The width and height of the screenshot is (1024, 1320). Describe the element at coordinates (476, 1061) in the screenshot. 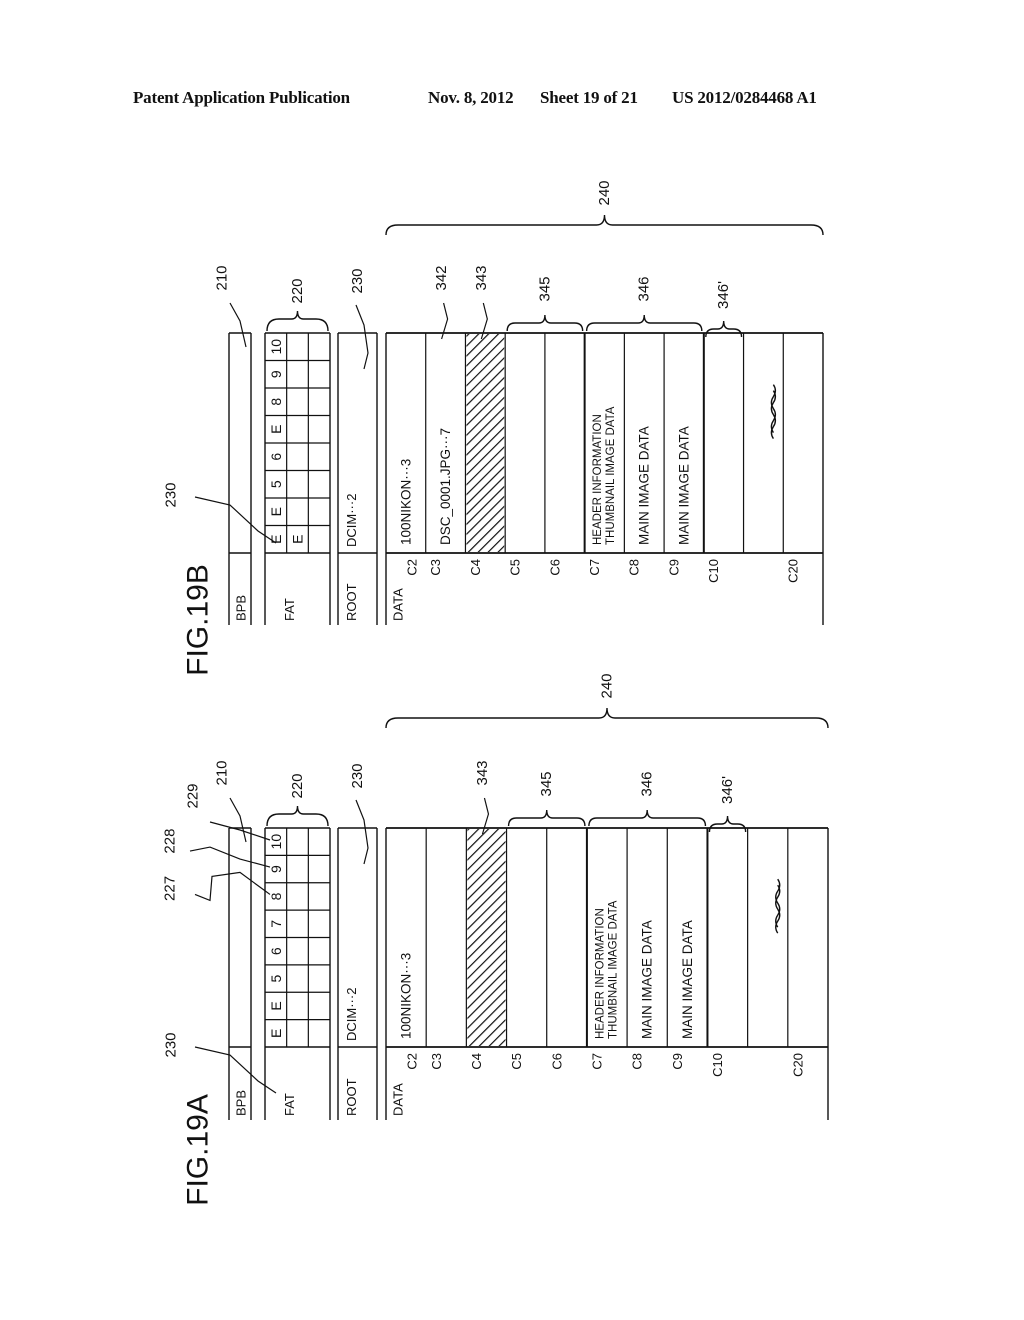

I see `cluster-label: C4` at that location.